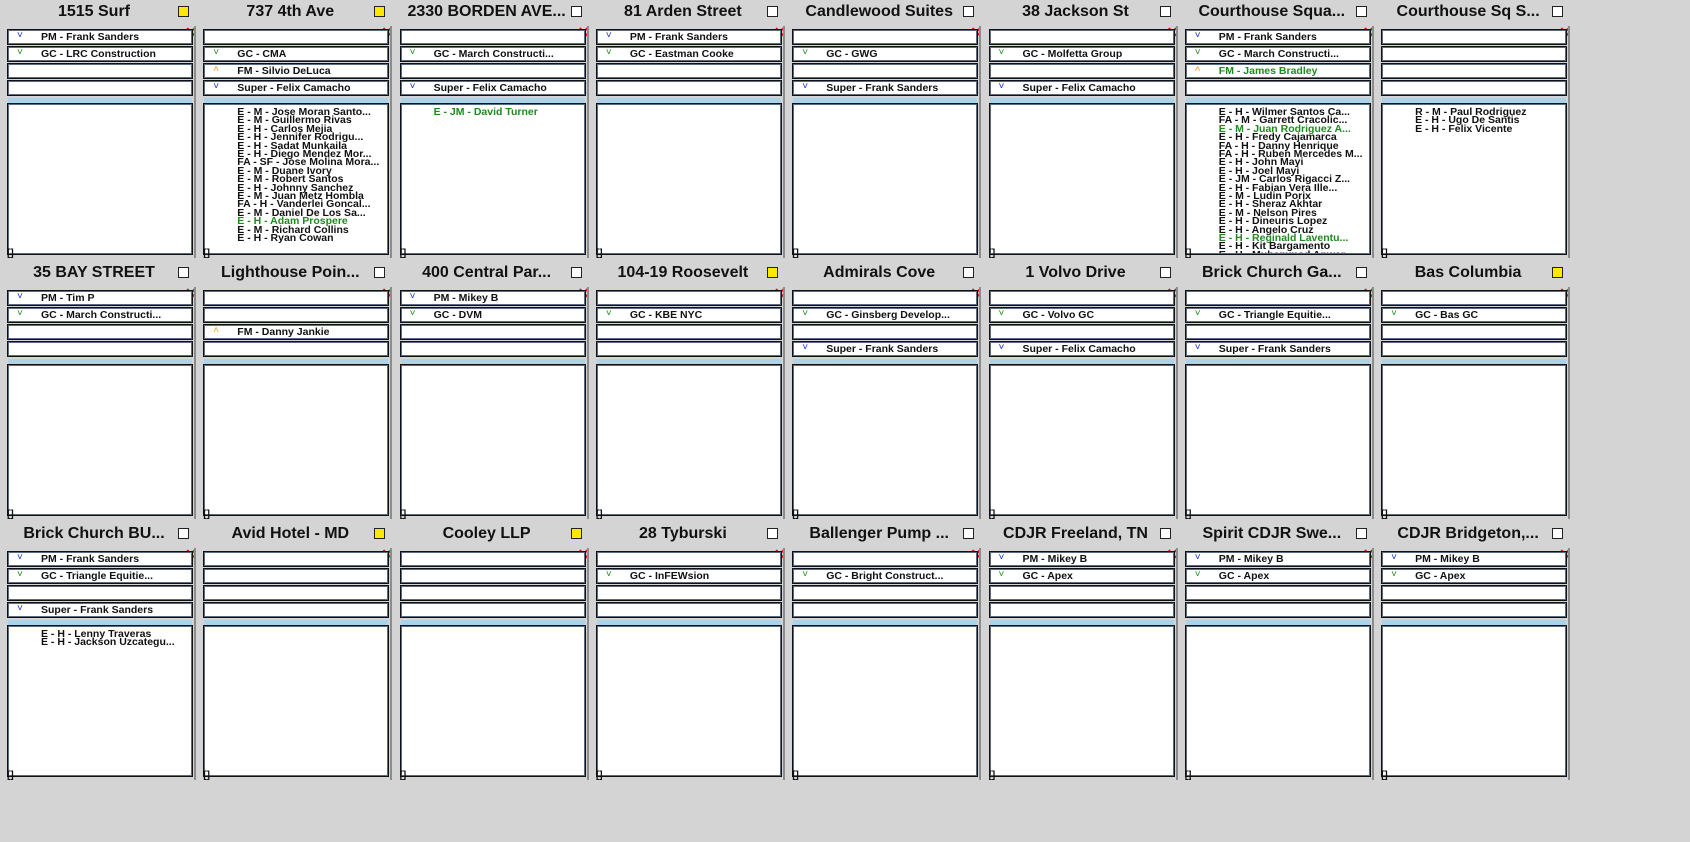  What do you see at coordinates (885, 54) in the screenshot?
I see `assignment-slot: ˅ GC - GWG` at bounding box center [885, 54].